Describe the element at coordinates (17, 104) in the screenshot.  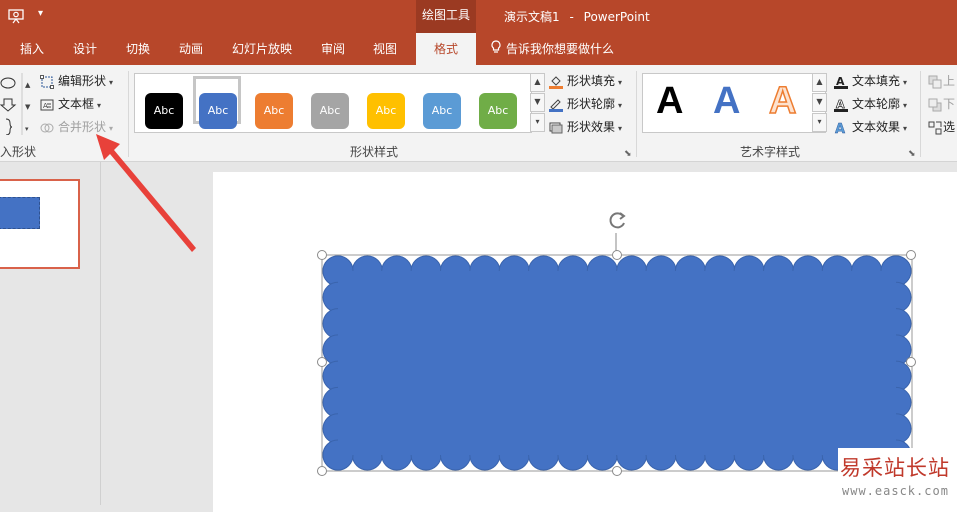
I see `mini-shapes-gallery: ▲ ▼ ▾` at that location.